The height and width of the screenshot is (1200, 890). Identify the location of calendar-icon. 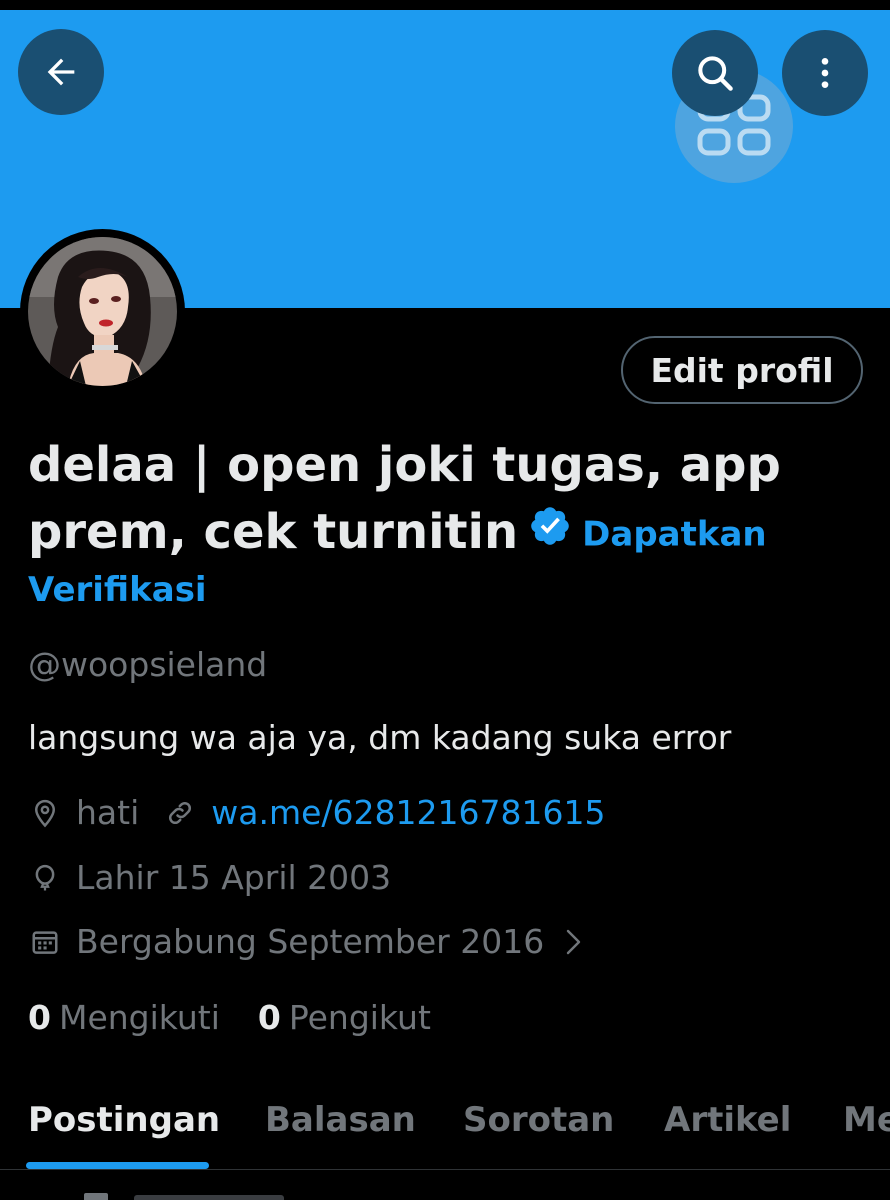
(45, 942).